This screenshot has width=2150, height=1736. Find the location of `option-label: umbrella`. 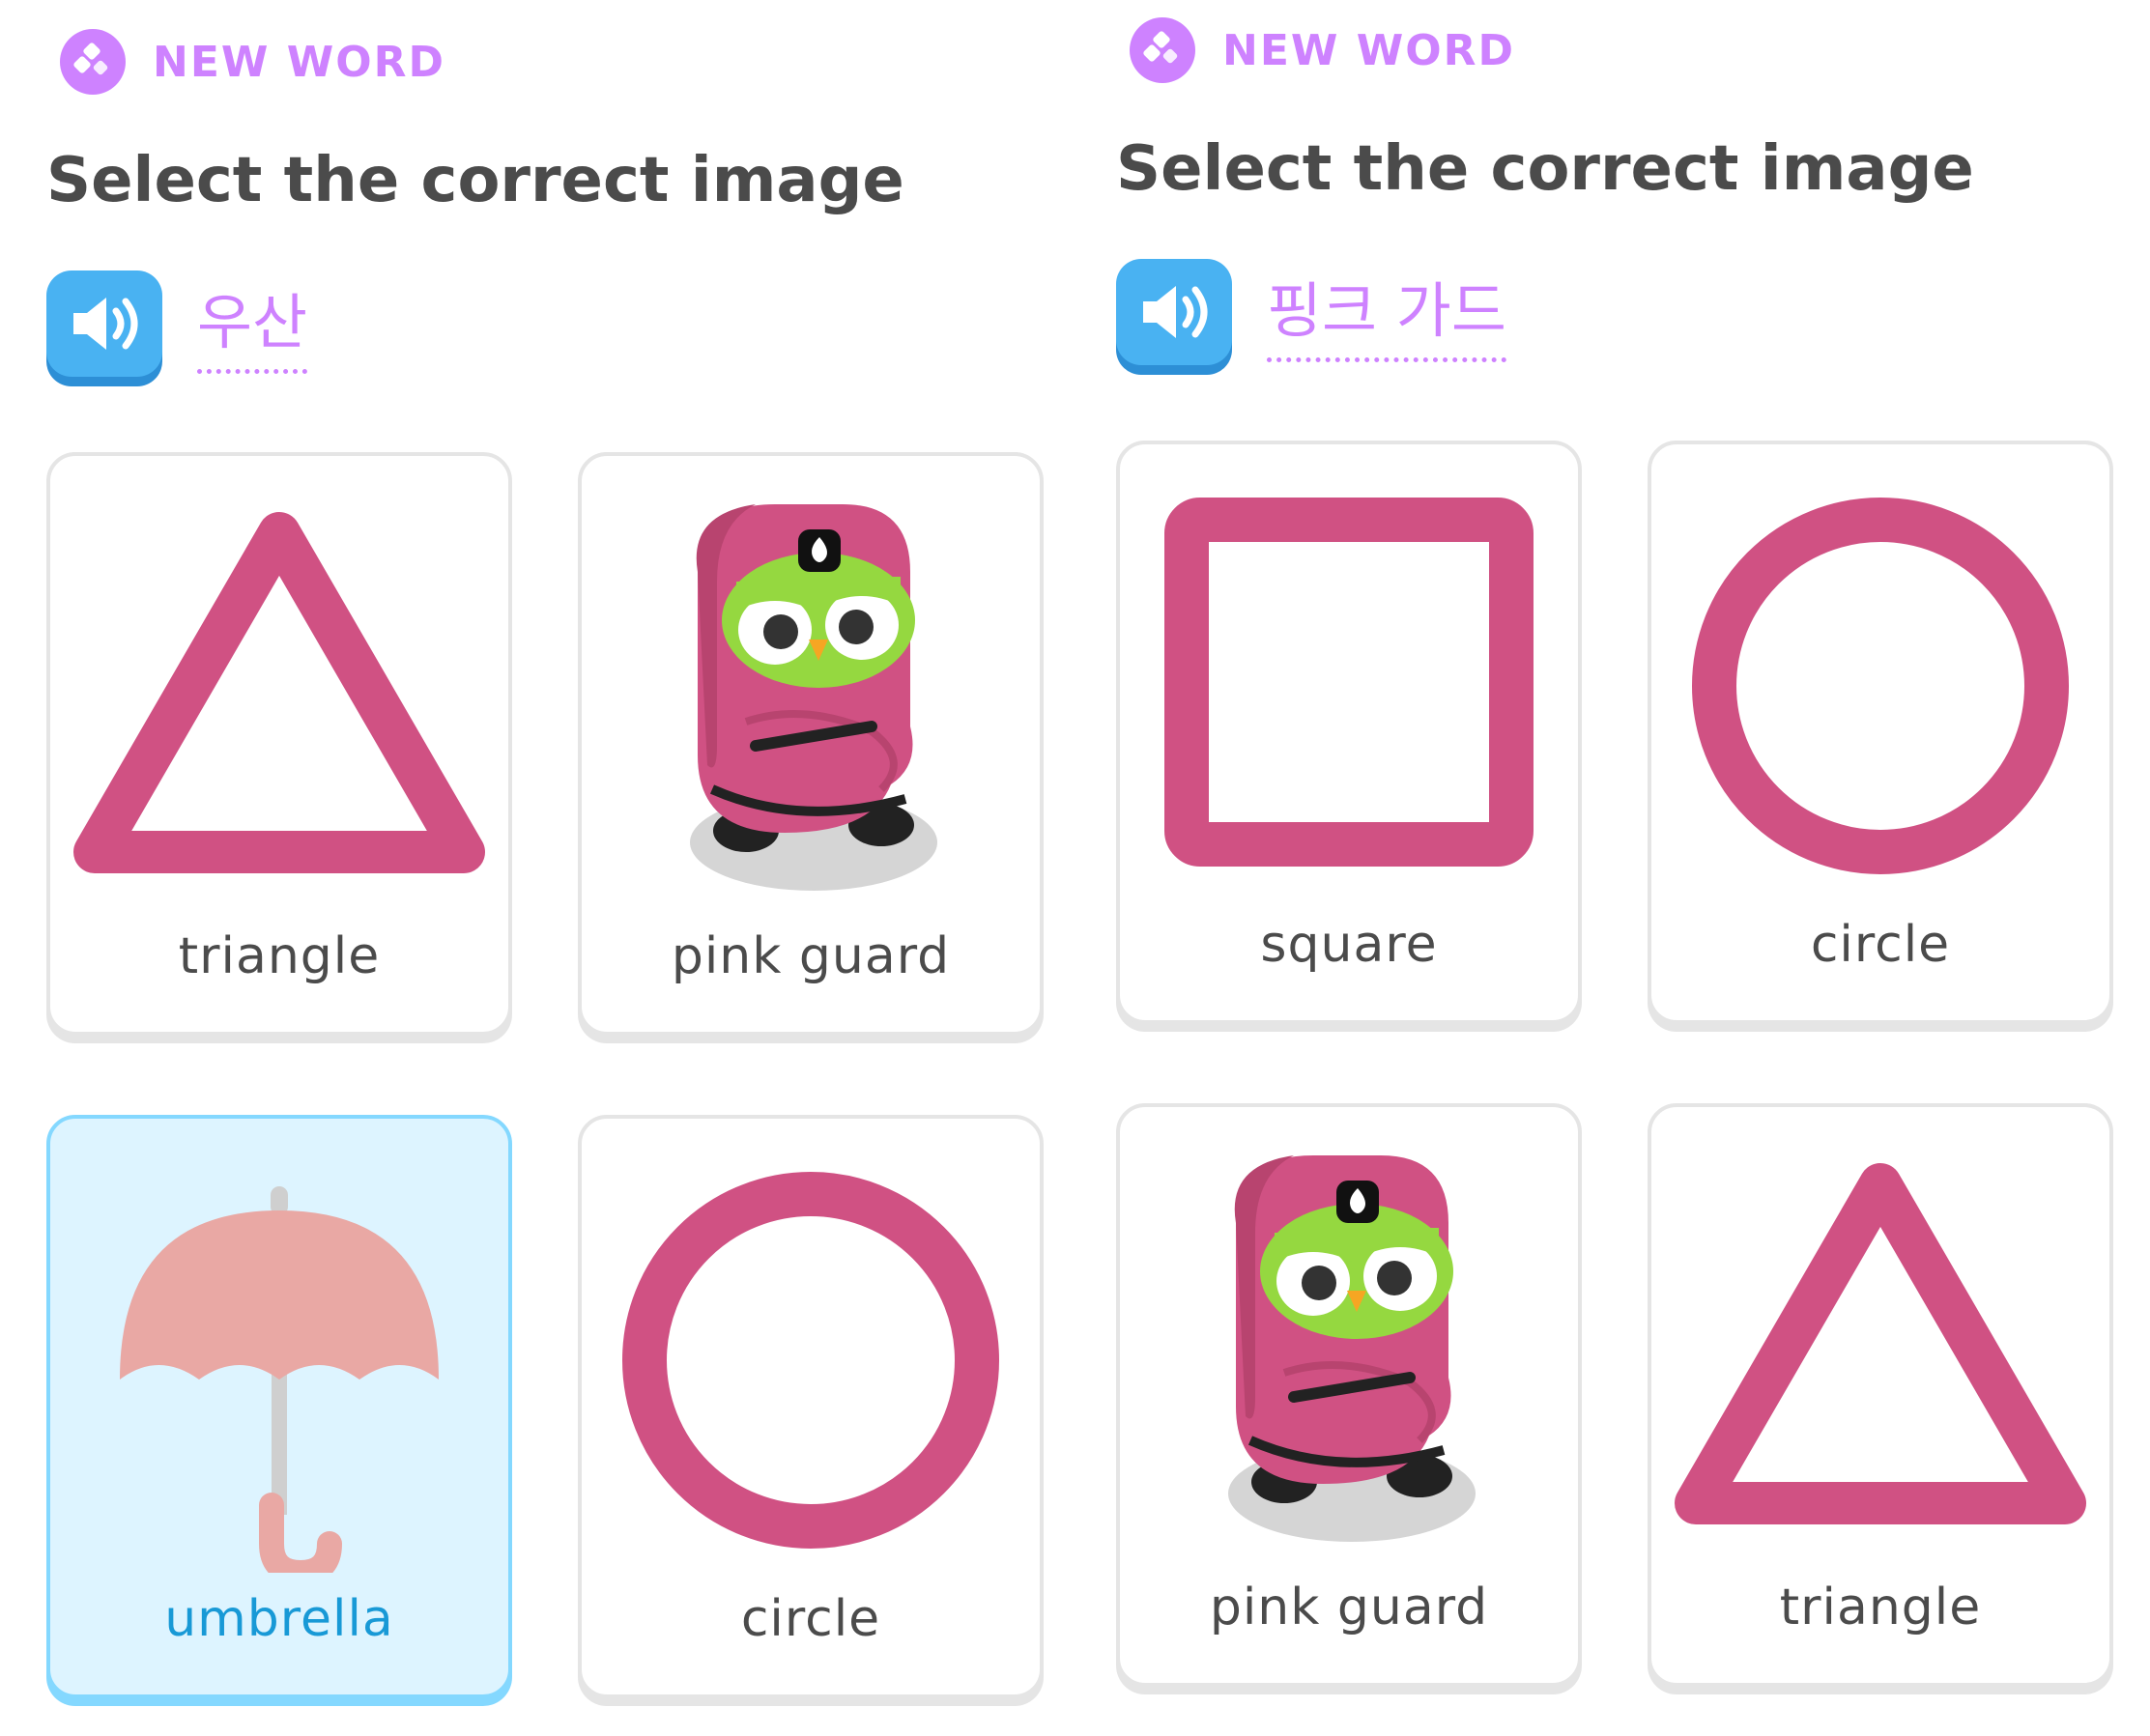

option-label: umbrella is located at coordinates (279, 1619).